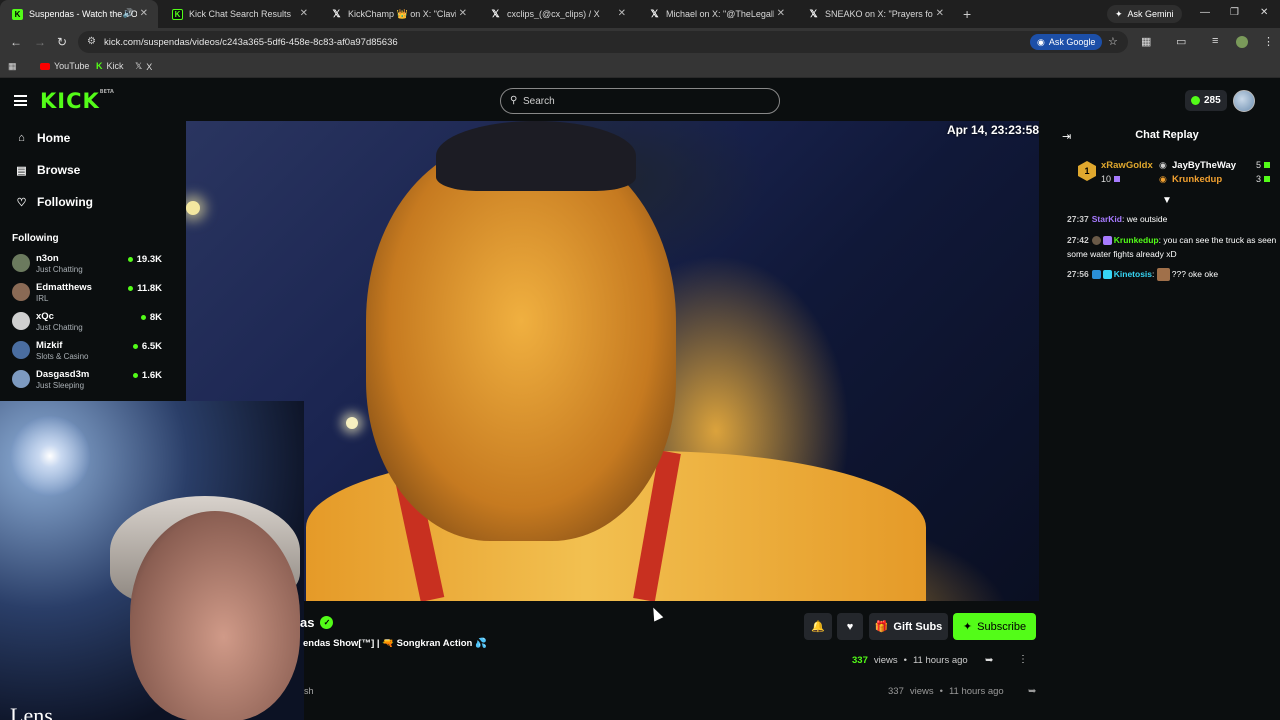 This screenshot has width=1280, height=720. What do you see at coordinates (1133, 274) in the screenshot?
I see `message-user: Kinetosis` at bounding box center [1133, 274].